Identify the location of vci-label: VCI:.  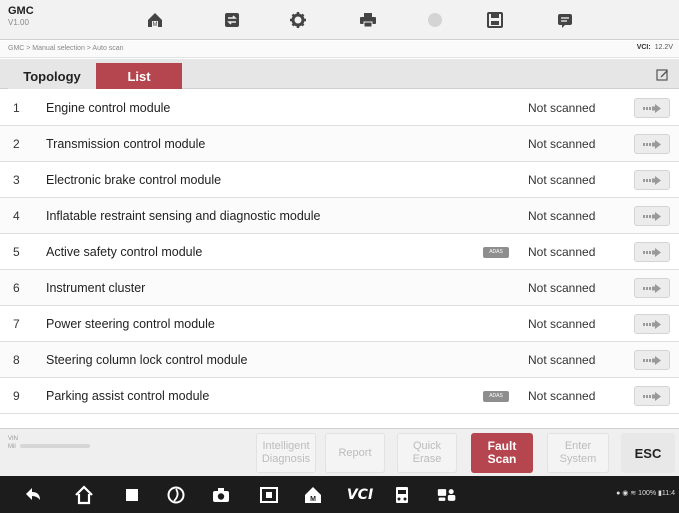
(643, 47).